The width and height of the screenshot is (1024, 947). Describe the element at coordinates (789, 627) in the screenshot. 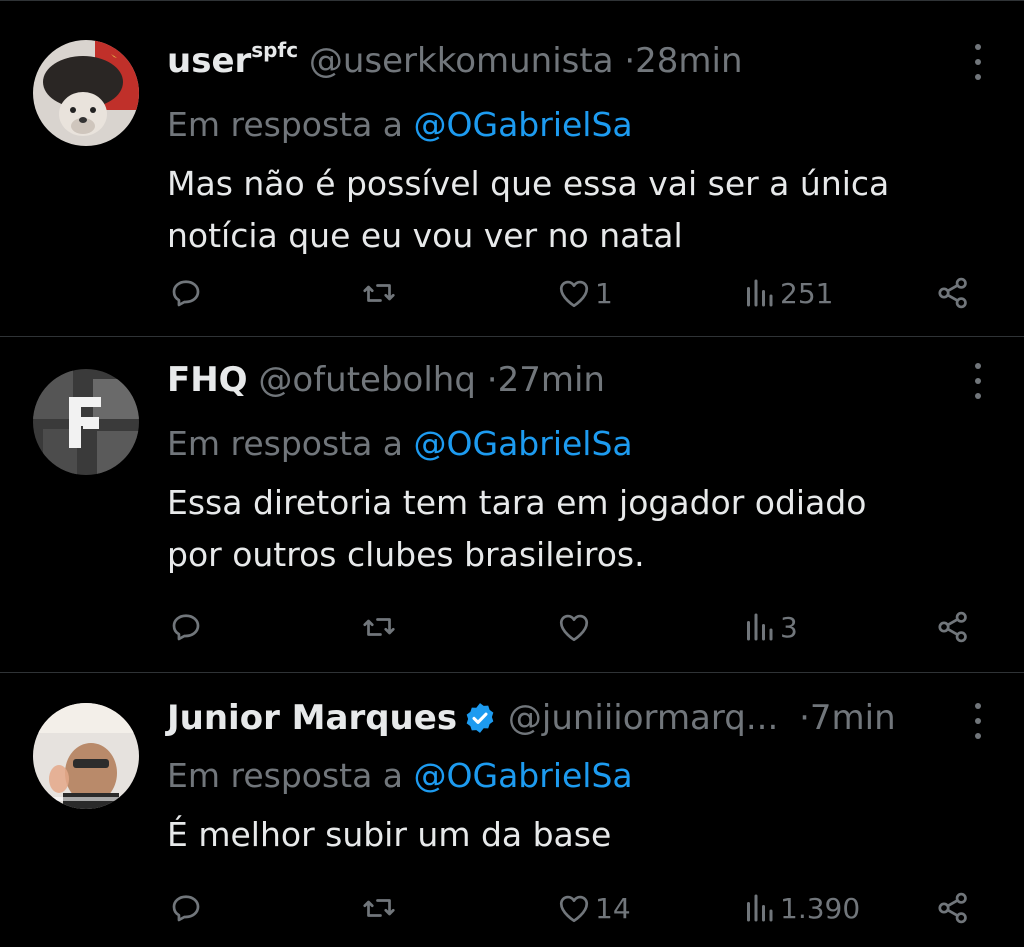

I see `views-count: 3` at that location.